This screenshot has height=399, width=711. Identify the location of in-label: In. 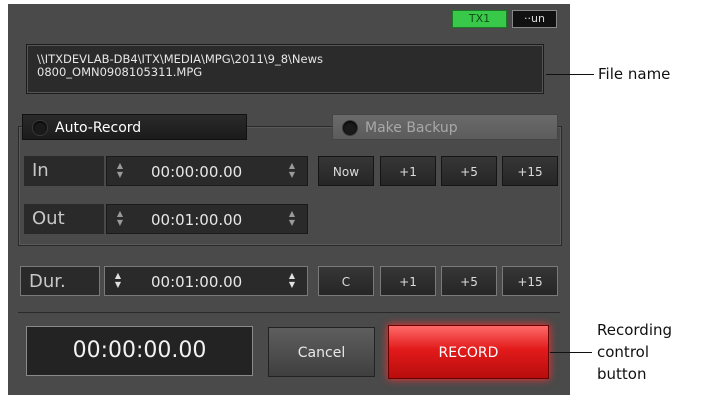
(64, 171).